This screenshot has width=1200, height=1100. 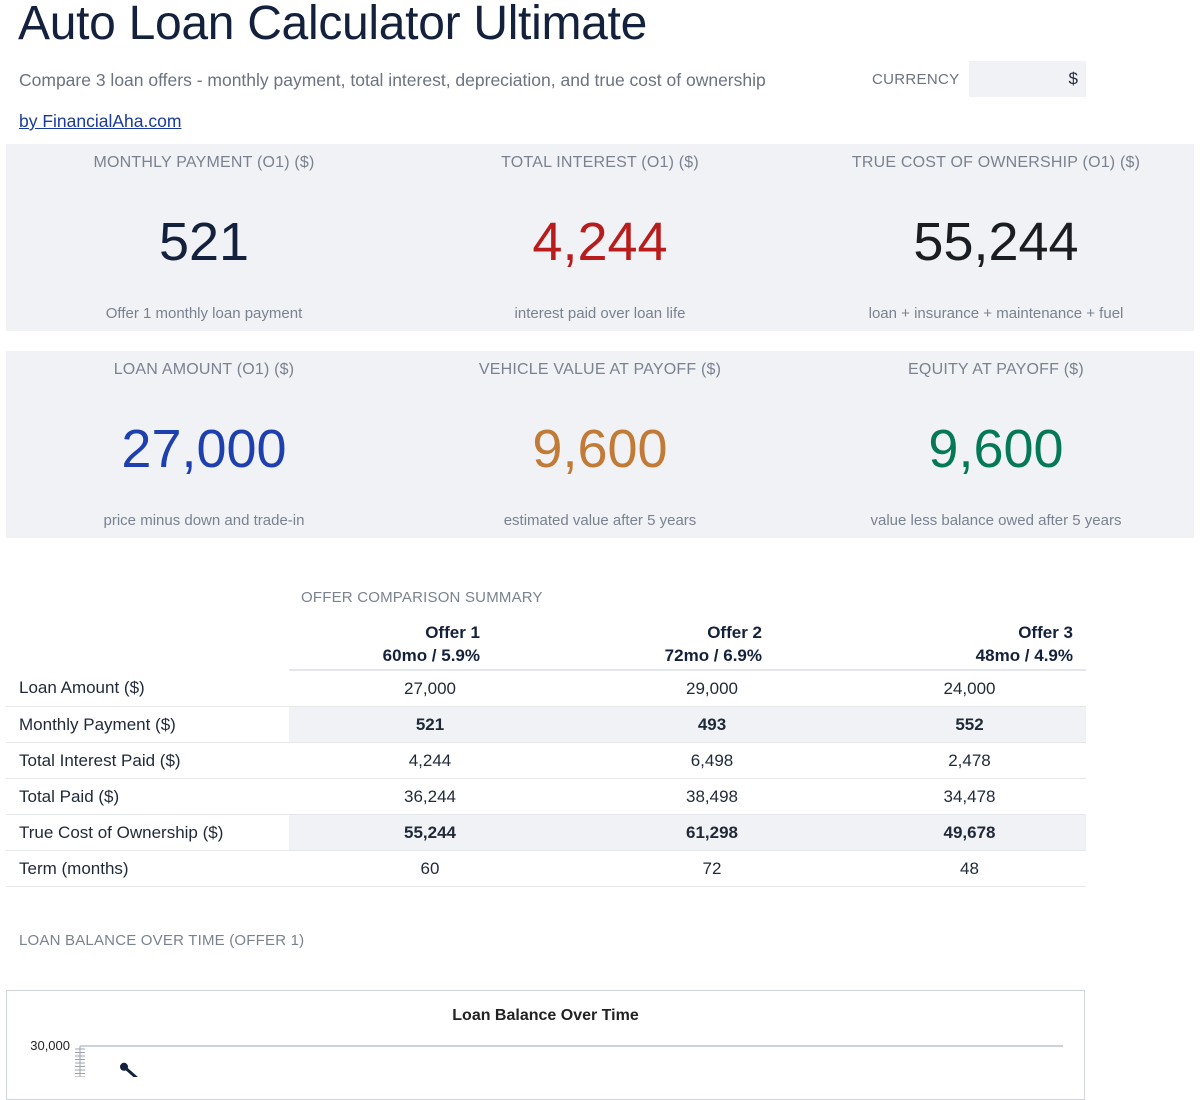 What do you see at coordinates (332, 25) in the screenshot?
I see `page-title: Auto Loan Calculator Ultimate` at bounding box center [332, 25].